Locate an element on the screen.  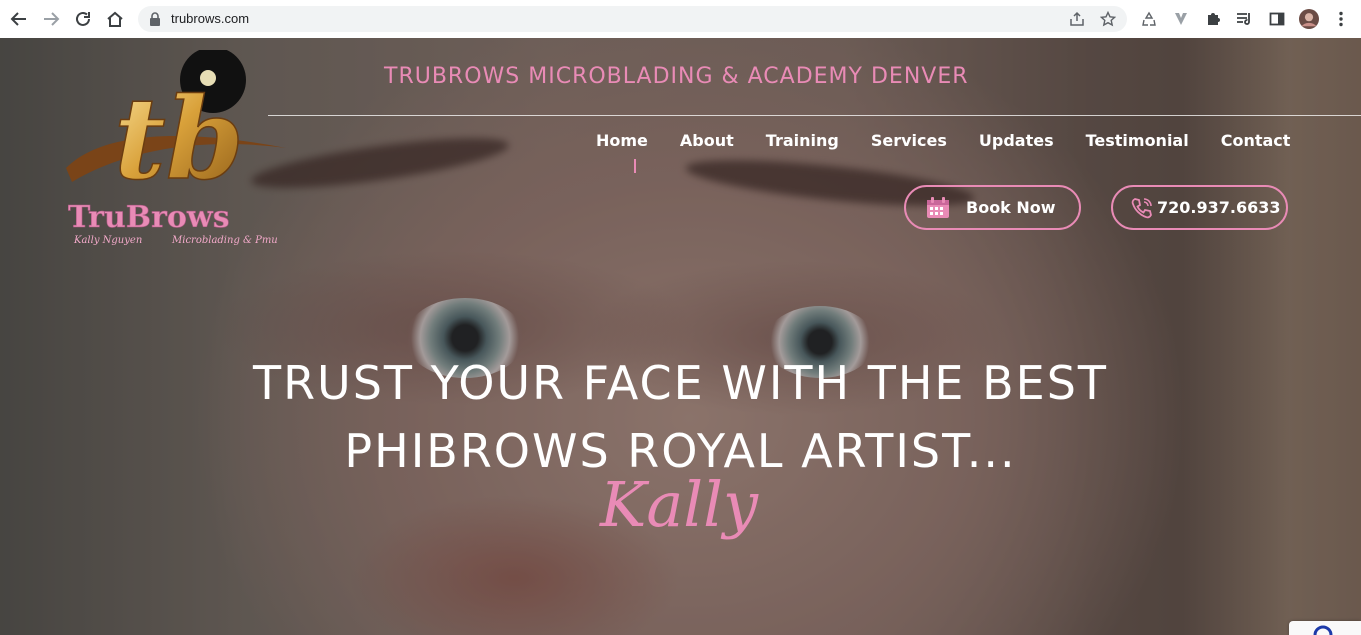
home-button is located at coordinates (115, 19).